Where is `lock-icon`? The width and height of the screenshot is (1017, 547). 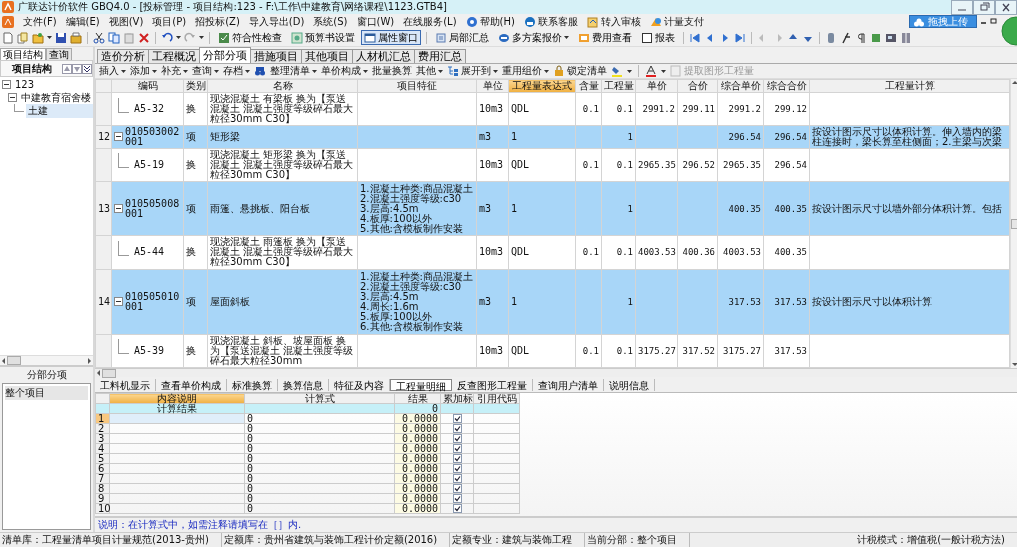 lock-icon is located at coordinates (559, 71).